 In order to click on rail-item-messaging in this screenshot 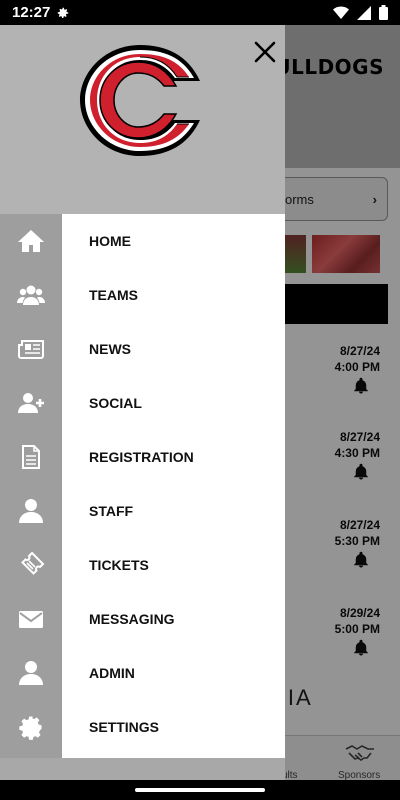, I will do `click(31, 619)`.